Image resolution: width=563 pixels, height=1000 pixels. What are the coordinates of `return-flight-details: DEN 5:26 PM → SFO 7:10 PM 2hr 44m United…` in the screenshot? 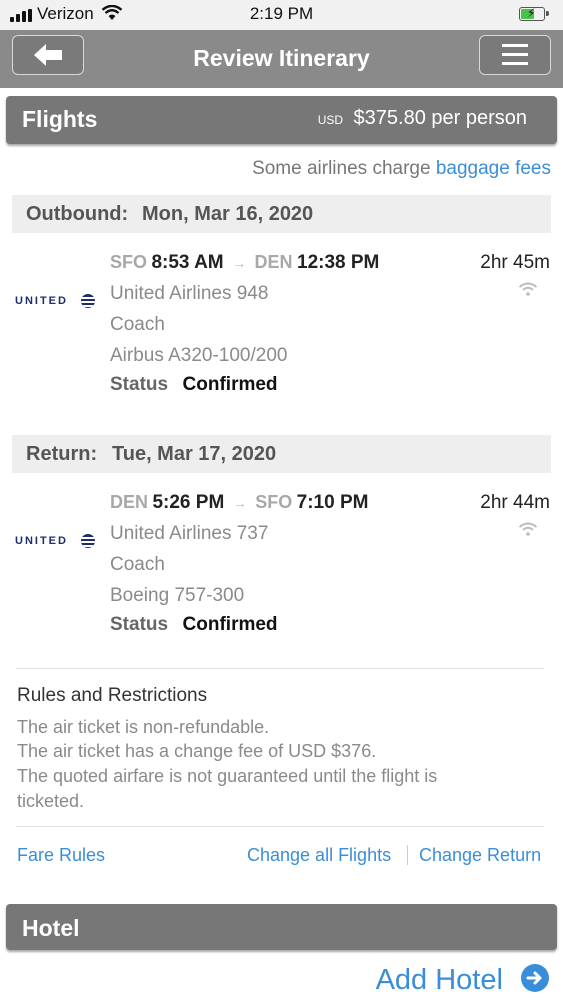 It's located at (330, 570).